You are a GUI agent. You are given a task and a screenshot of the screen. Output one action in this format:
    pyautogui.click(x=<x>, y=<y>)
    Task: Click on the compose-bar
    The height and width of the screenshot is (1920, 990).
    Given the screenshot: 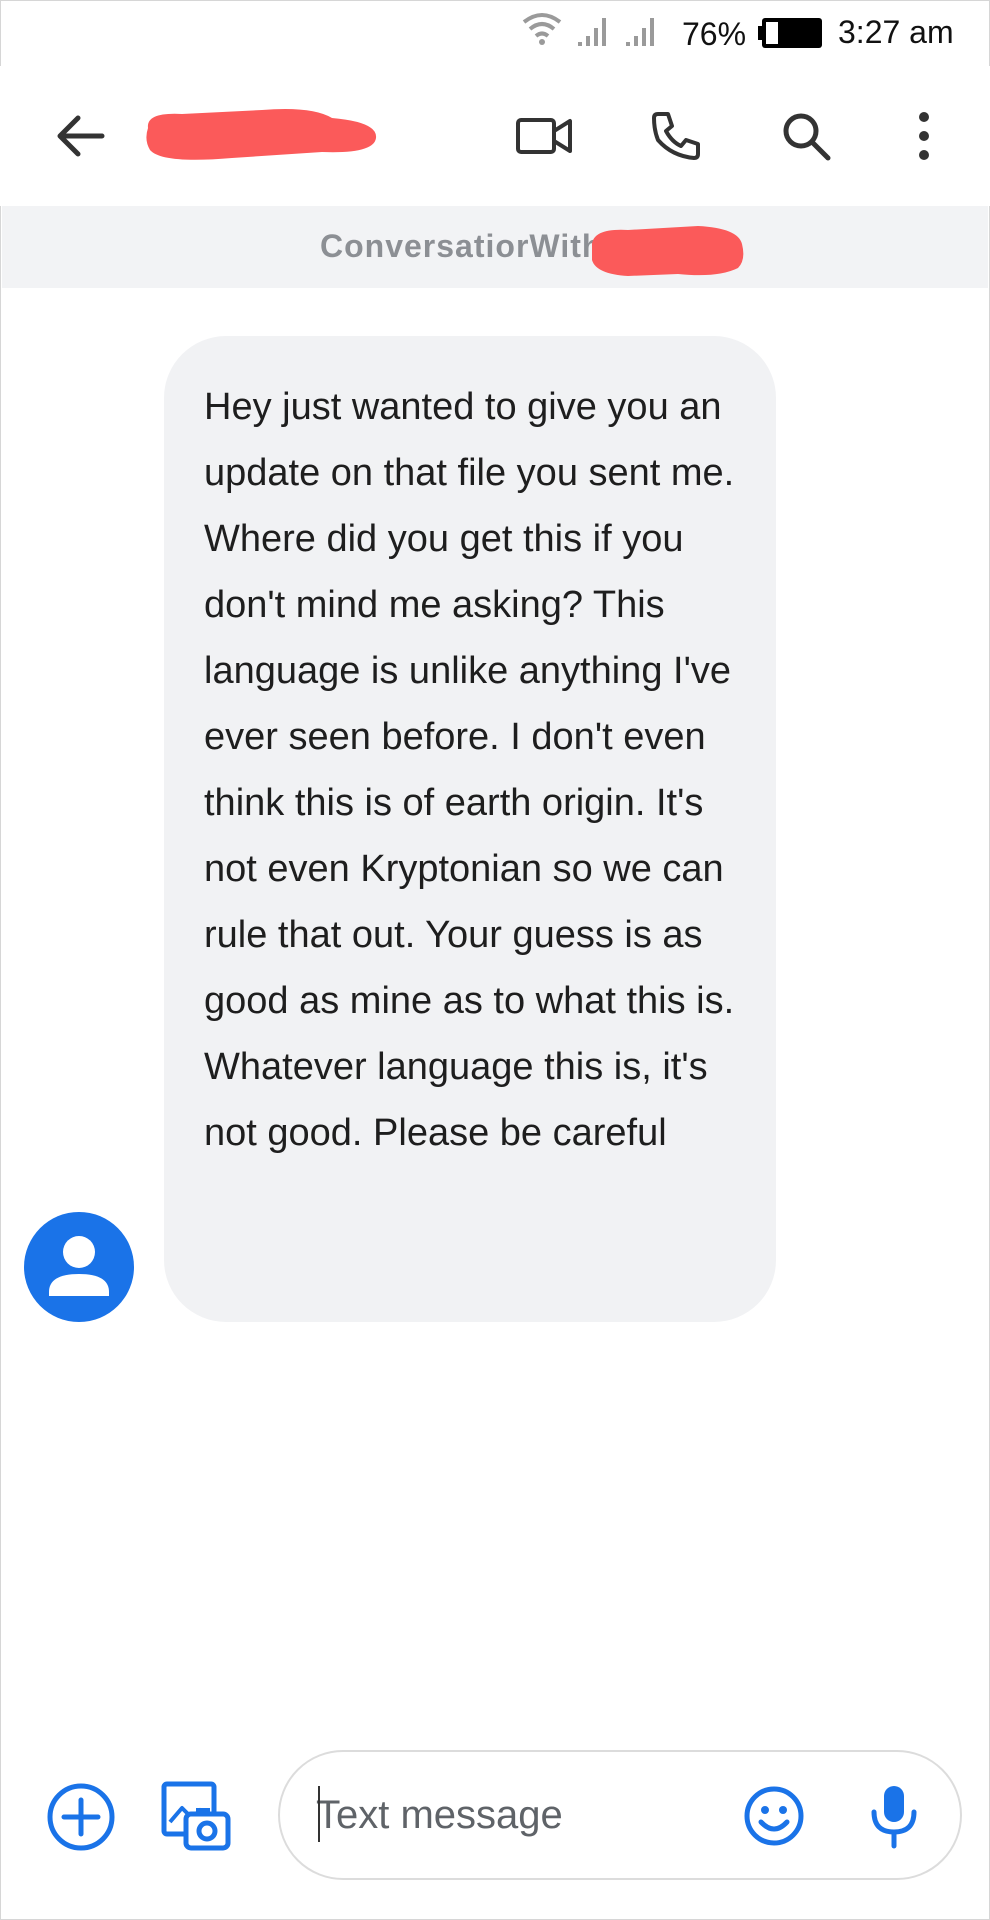 What is the action you would take?
    pyautogui.click(x=495, y=1815)
    